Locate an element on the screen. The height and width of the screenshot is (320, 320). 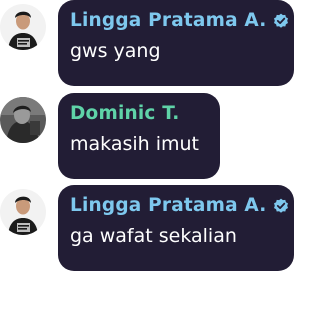
message-bubble: Dominic T. makasih imut is located at coordinates (139, 136).